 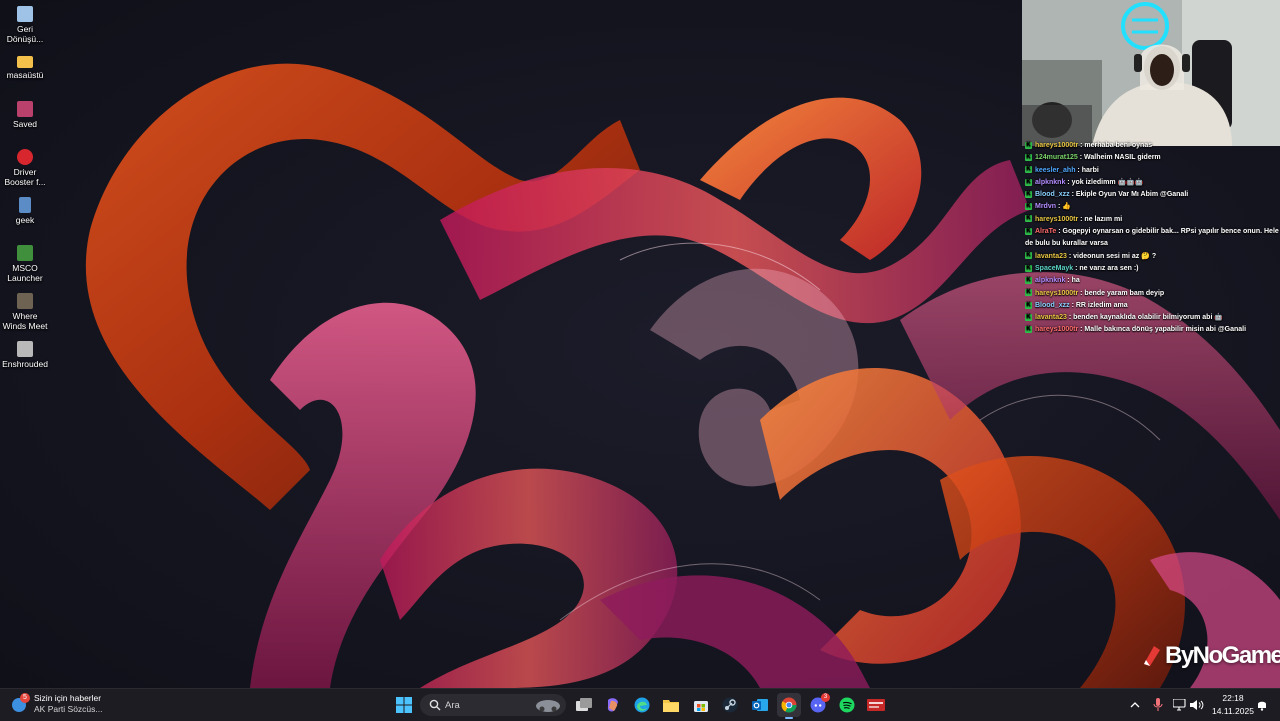 What do you see at coordinates (1151, 207) in the screenshot?
I see `chat-message: K Mrdvn : 👍` at bounding box center [1151, 207].